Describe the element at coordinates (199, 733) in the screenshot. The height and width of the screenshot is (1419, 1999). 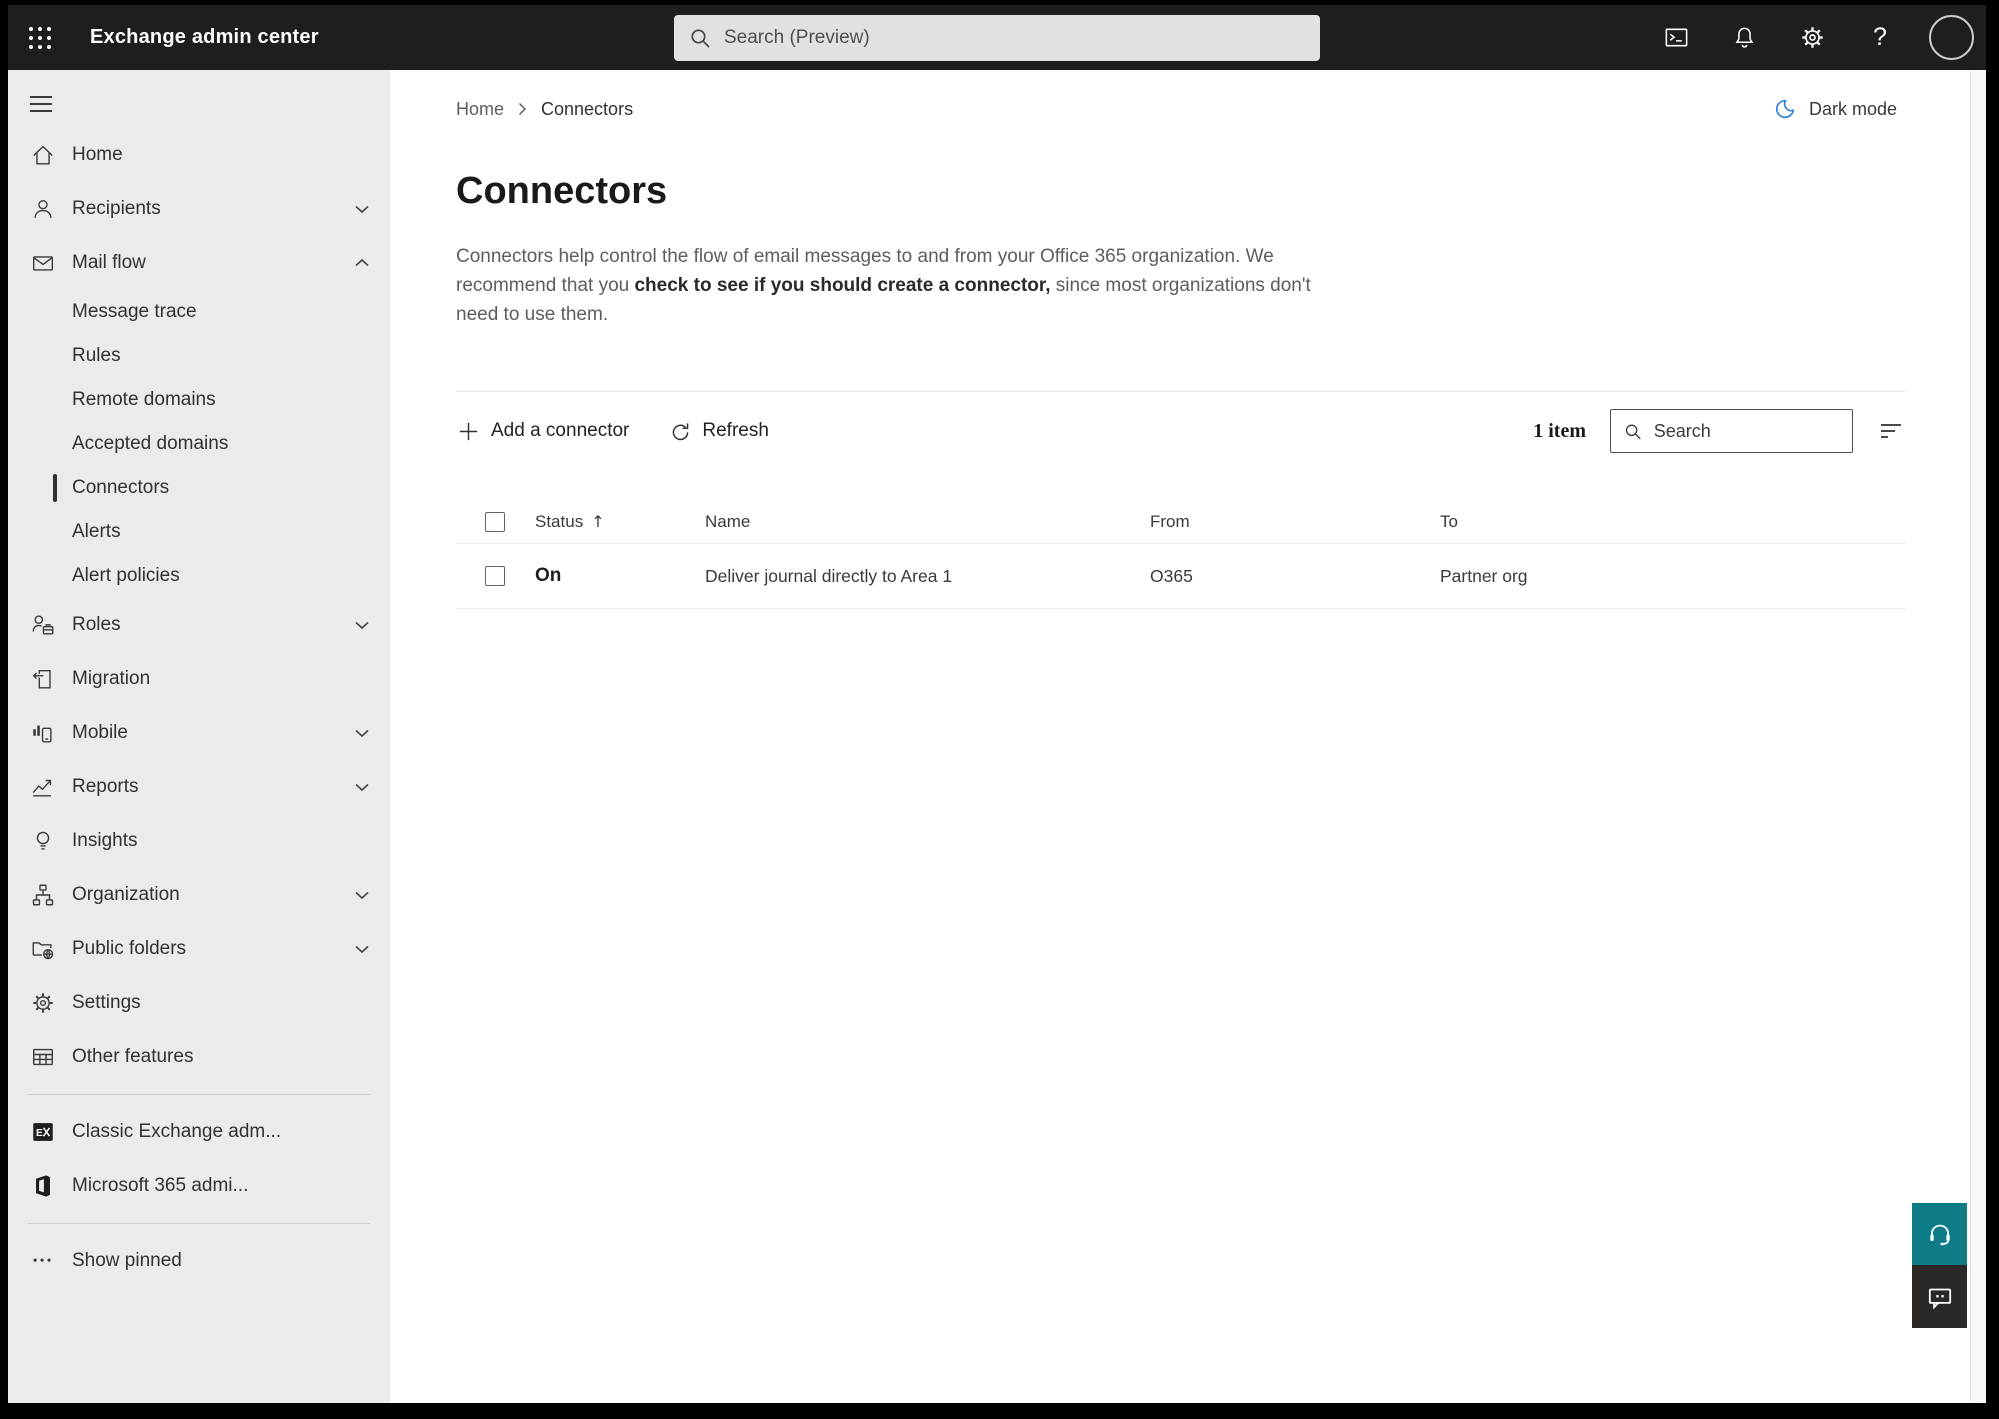
I see `sidebar-item-mobile: Mobile` at that location.